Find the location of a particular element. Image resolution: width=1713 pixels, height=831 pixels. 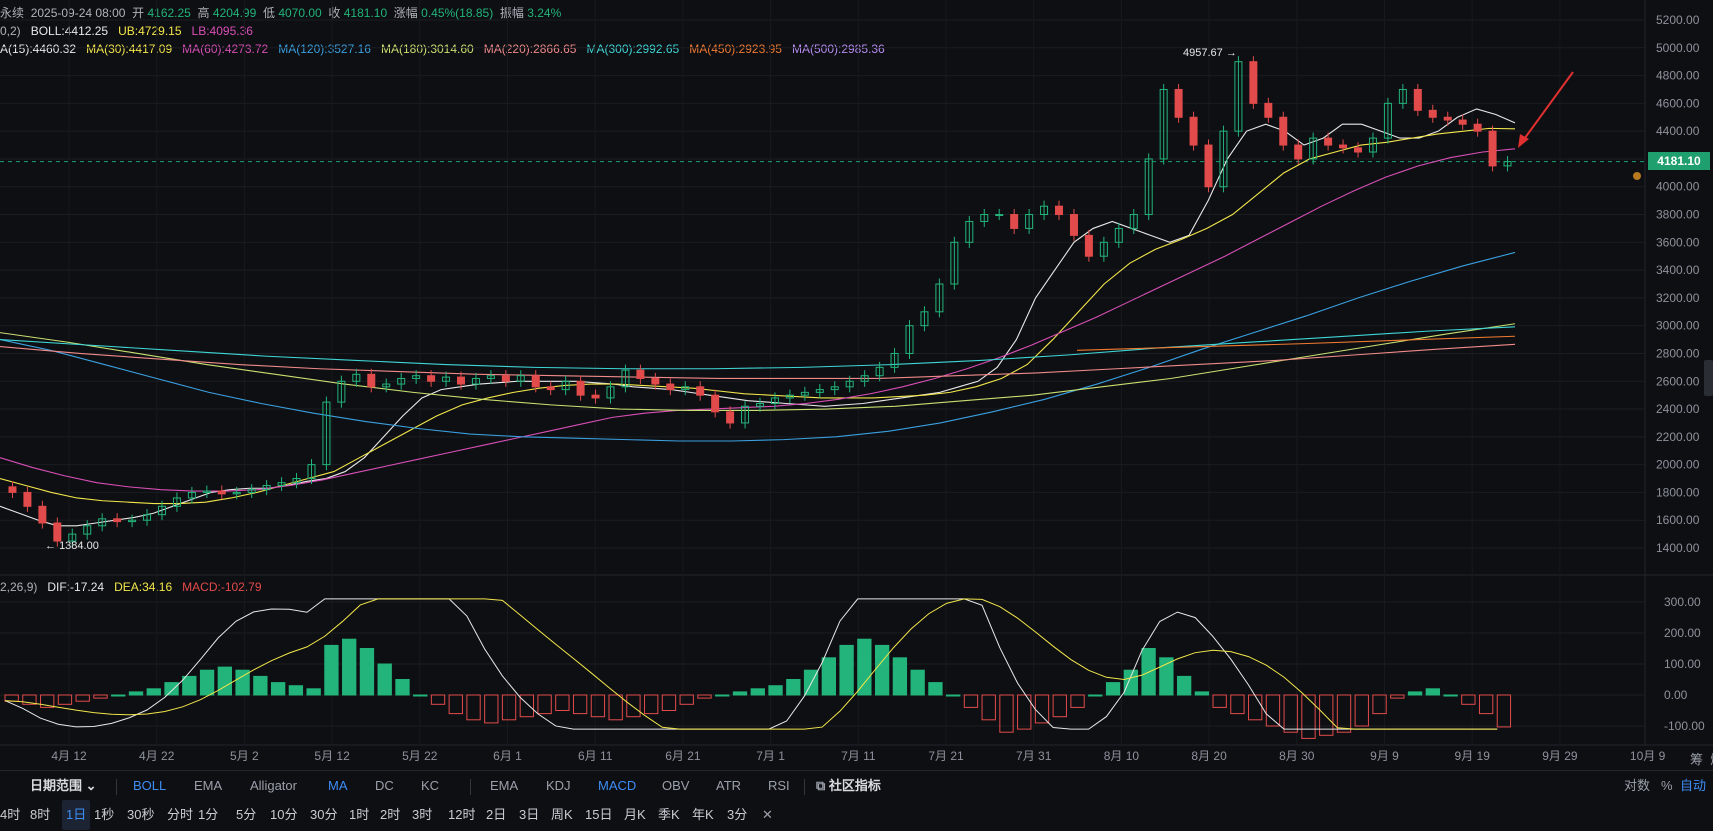

date-tick-label: 7月 31 is located at coordinates (1034, 756).